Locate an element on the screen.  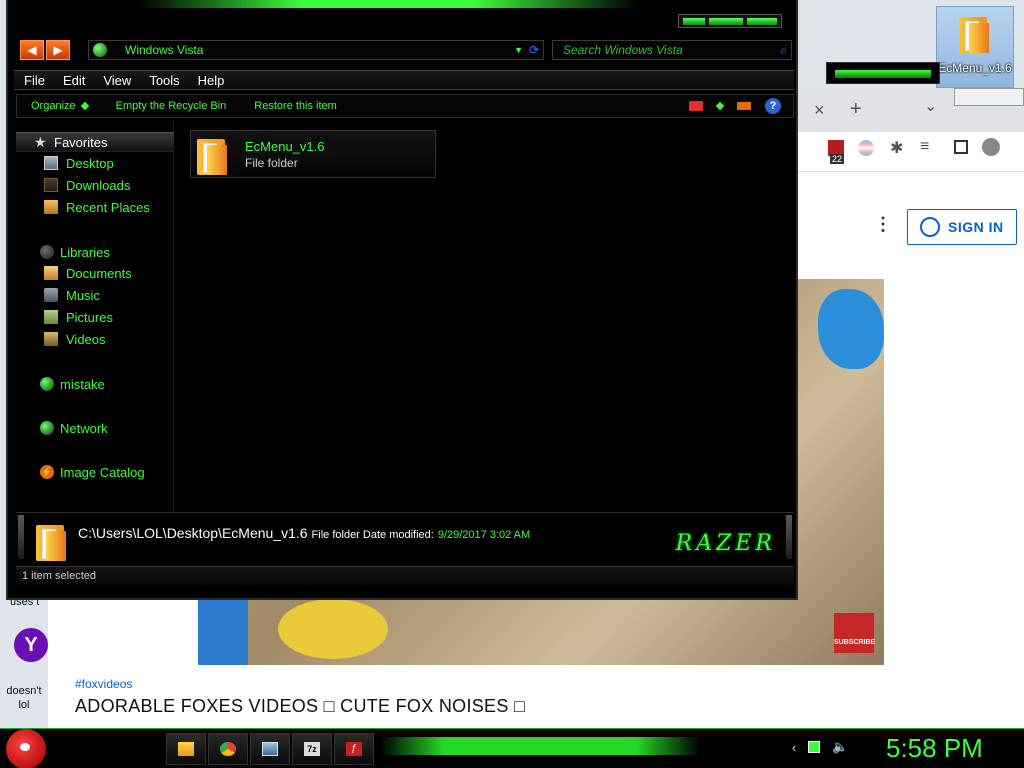
tab-close-button: × is located at coordinates (819, 110).